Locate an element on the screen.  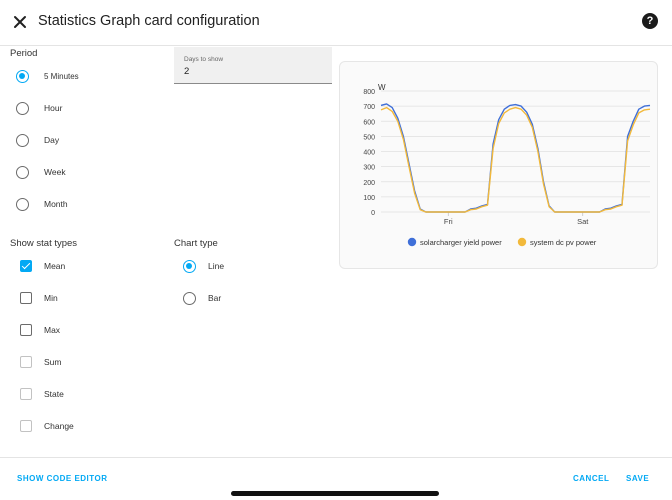
chart-x-tick-label: Sat is located at coordinates (583, 221).